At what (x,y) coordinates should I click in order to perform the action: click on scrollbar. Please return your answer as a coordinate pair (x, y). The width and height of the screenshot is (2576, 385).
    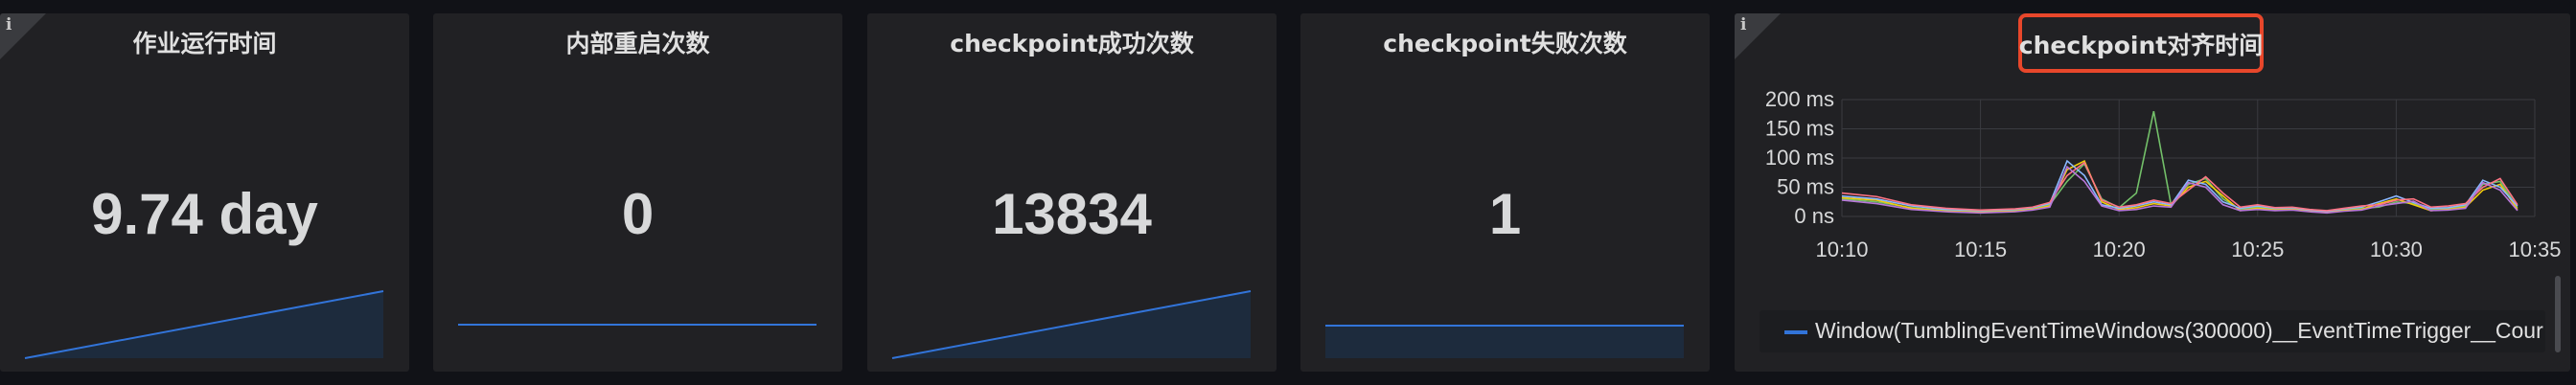
    Looking at the image, I should click on (2558, 314).